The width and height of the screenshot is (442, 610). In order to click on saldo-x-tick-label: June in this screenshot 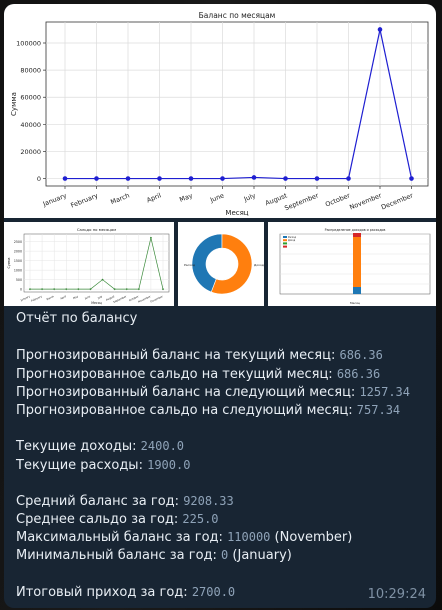, I will do `click(87, 297)`.